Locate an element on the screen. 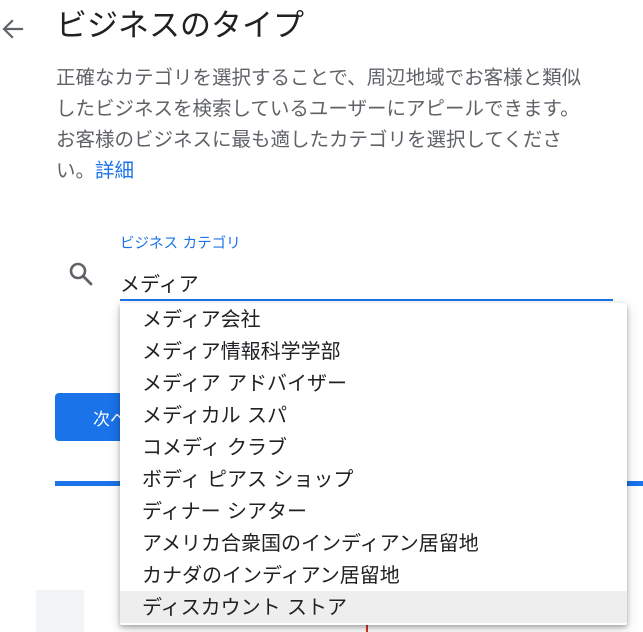 The image size is (643, 632). suggestion-option: アメリカ合衆国のインディアン居留地 is located at coordinates (373, 543).